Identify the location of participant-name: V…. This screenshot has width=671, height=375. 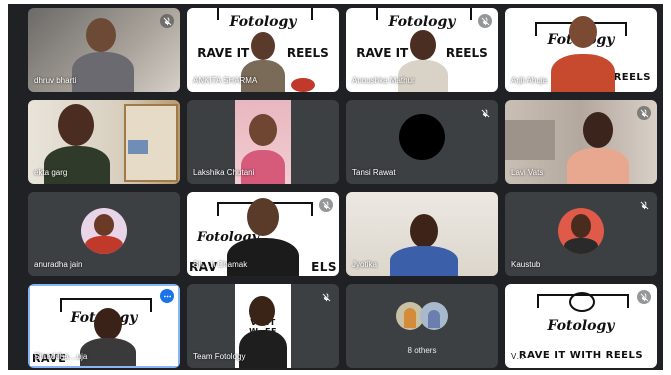
(518, 356).